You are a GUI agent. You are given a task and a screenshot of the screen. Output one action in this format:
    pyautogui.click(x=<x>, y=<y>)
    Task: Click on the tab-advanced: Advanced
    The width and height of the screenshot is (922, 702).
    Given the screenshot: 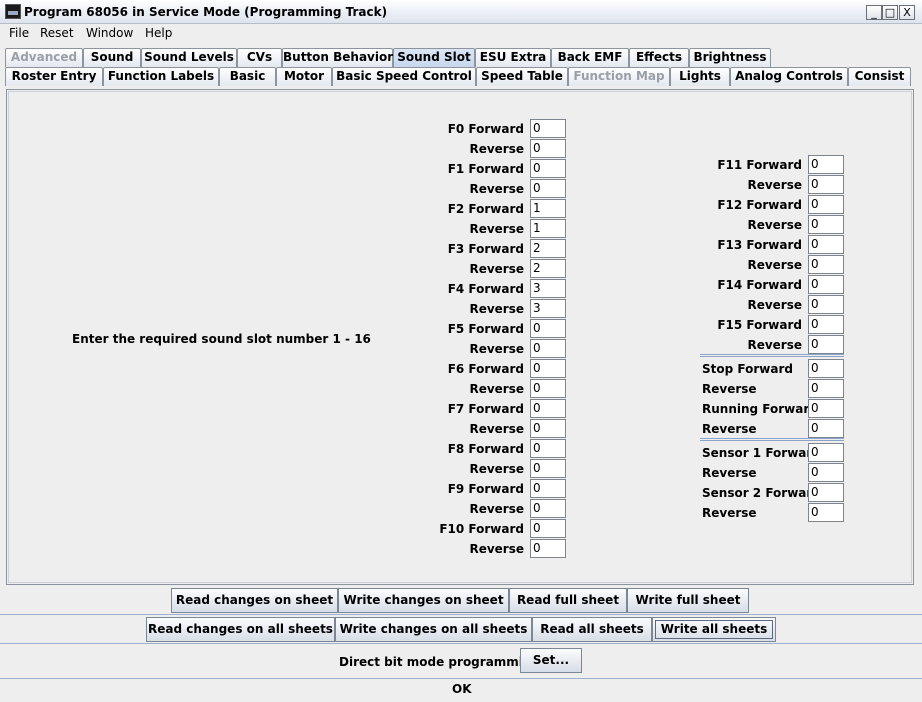 What is the action you would take?
    pyautogui.click(x=44, y=57)
    